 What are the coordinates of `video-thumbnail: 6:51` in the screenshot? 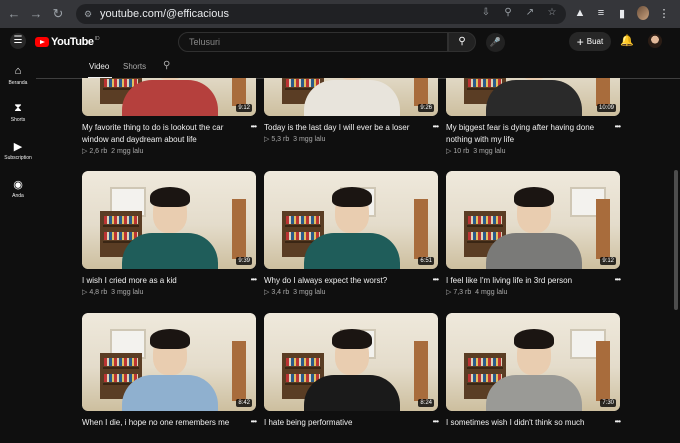 It's located at (351, 220).